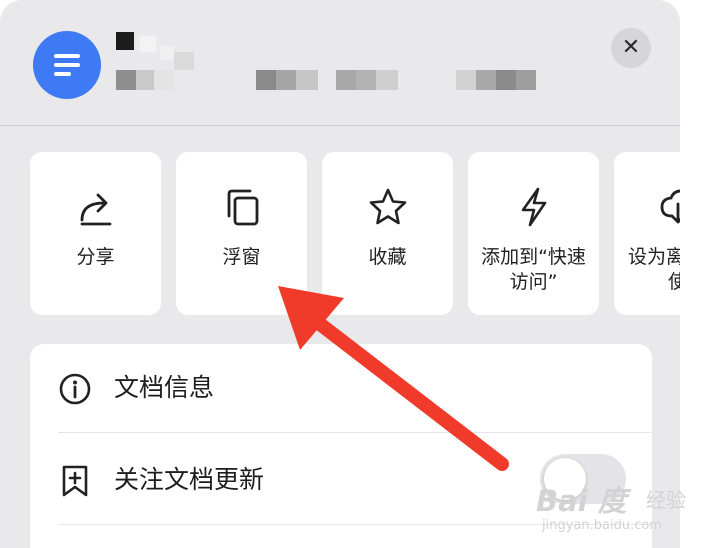 The image size is (702, 548). What do you see at coordinates (666, 500) in the screenshot?
I see `watermark-jingyan: 经验` at bounding box center [666, 500].